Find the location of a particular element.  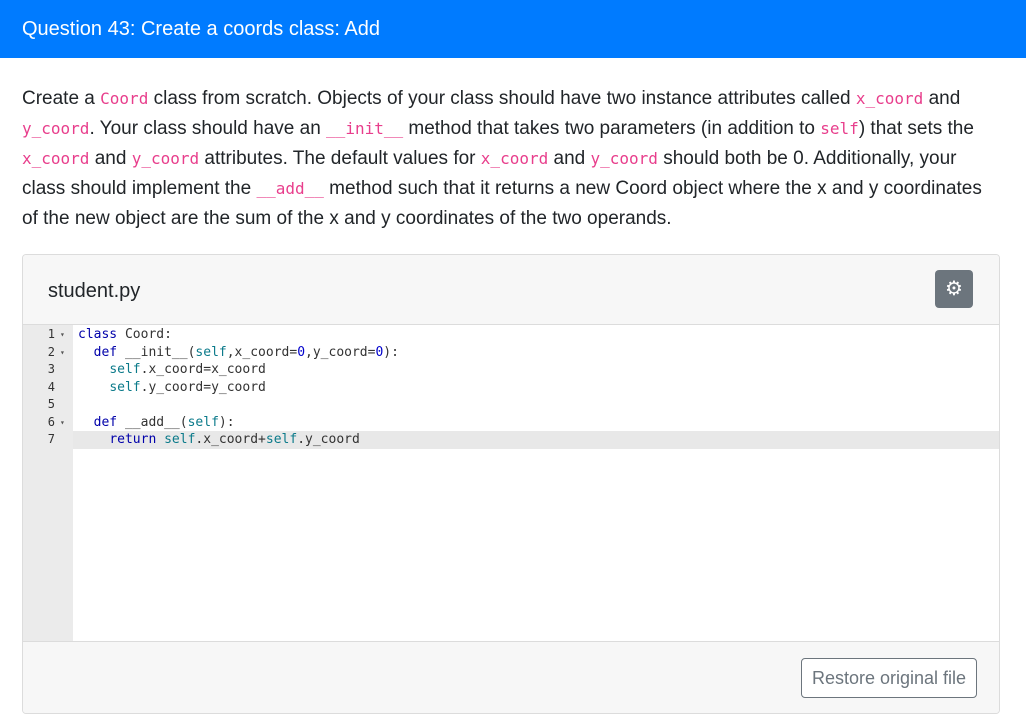

code-line-active: return self.x_coord+self.y_coord is located at coordinates (536, 440).